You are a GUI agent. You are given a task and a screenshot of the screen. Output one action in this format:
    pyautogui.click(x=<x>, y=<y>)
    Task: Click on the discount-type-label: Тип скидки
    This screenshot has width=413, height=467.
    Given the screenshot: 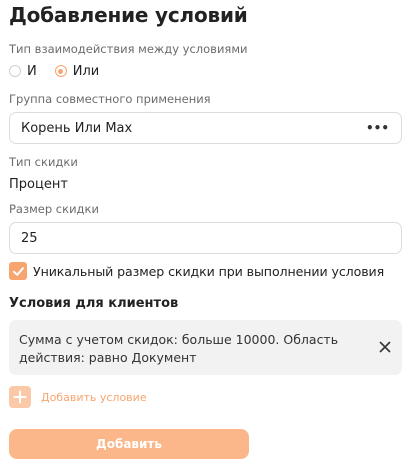 What is the action you would take?
    pyautogui.click(x=43, y=162)
    